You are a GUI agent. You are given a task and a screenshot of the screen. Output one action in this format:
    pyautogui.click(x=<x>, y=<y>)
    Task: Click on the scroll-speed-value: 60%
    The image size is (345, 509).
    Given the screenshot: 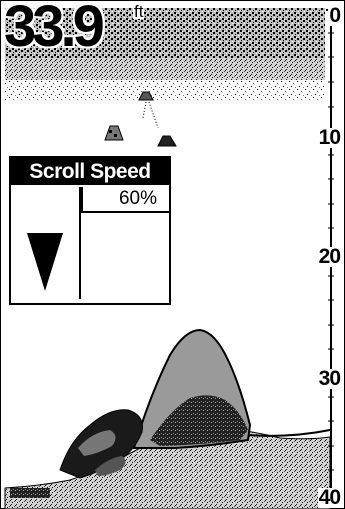 What is the action you would take?
    pyautogui.click(x=137, y=198)
    